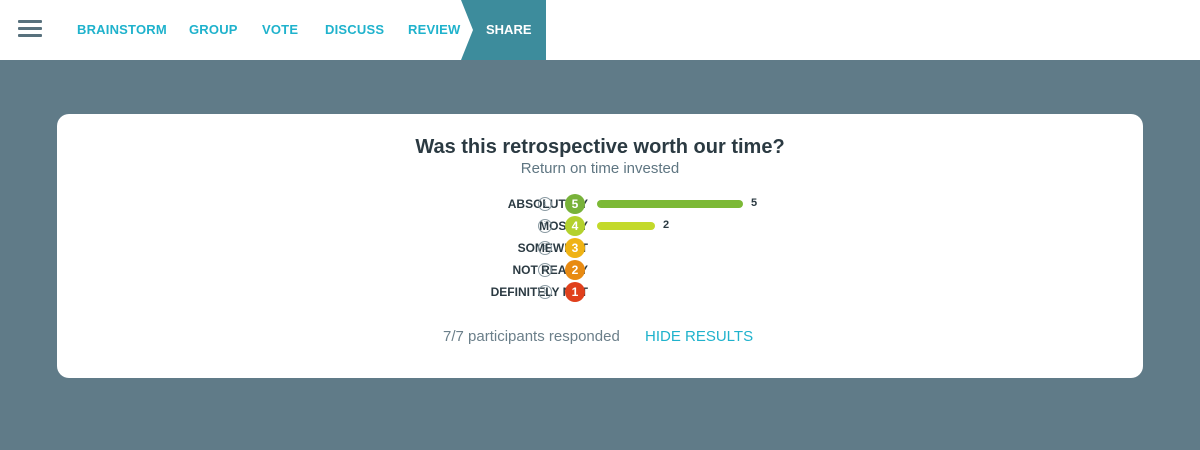  Describe the element at coordinates (666, 225) in the screenshot. I see `result-count: 2` at that location.